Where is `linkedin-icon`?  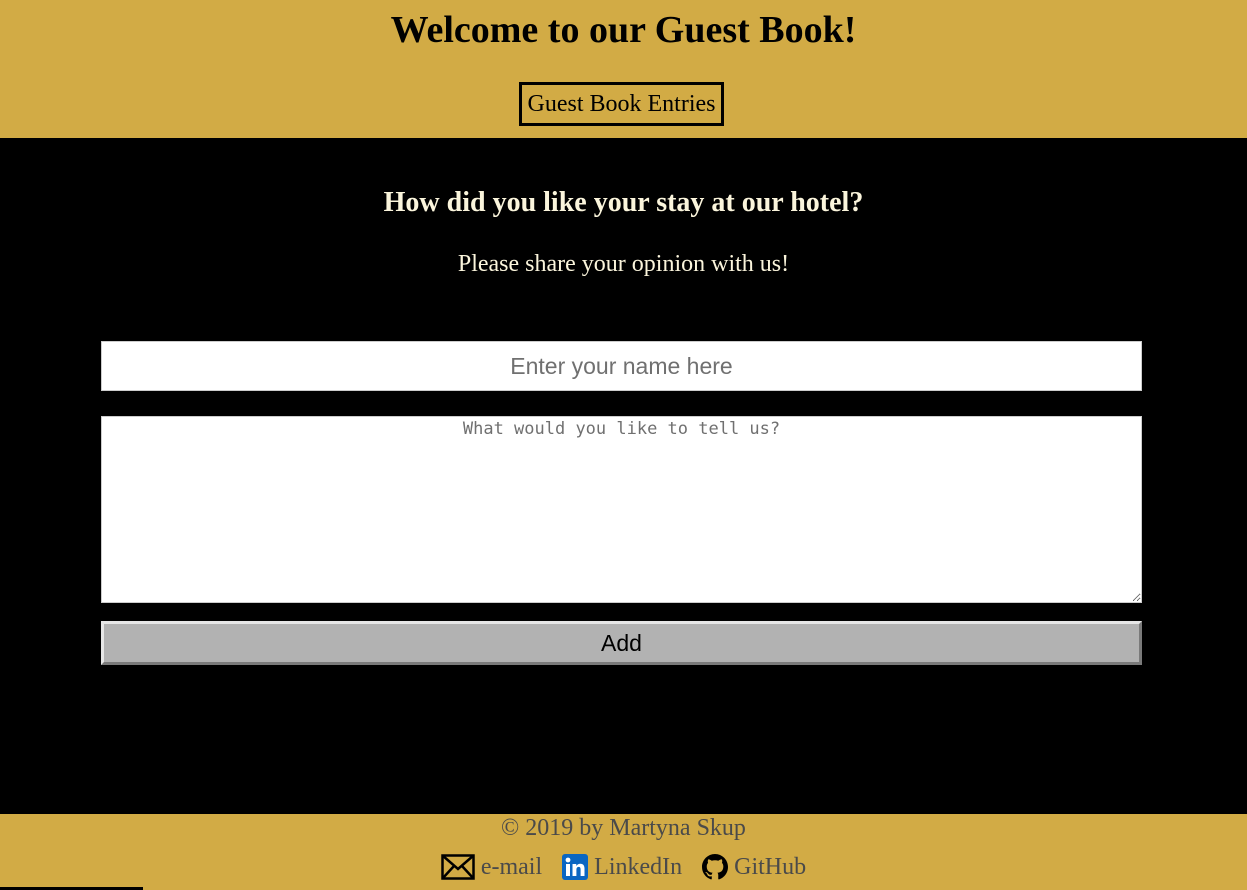 linkedin-icon is located at coordinates (575, 867).